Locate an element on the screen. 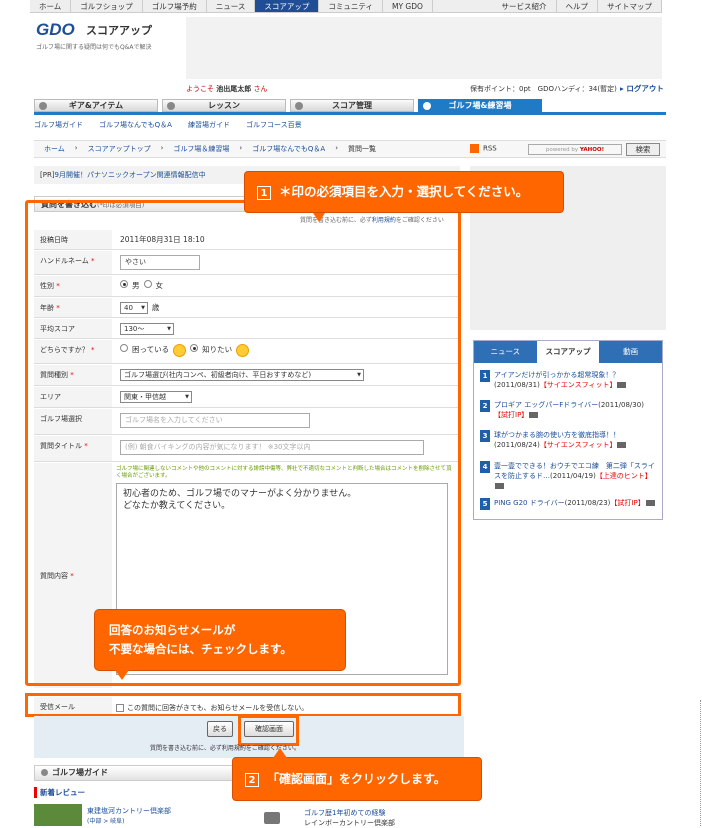 The width and height of the screenshot is (702, 828). logout-link: ▸ ログアウト is located at coordinates (642, 88).